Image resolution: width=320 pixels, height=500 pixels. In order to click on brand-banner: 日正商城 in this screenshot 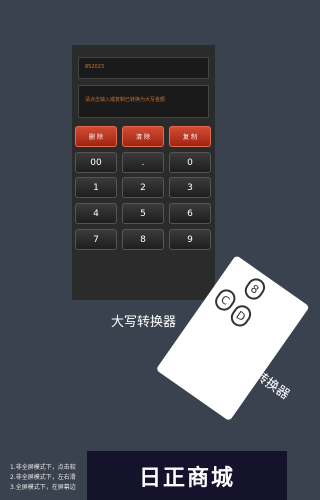, I will do `click(187, 475)`.